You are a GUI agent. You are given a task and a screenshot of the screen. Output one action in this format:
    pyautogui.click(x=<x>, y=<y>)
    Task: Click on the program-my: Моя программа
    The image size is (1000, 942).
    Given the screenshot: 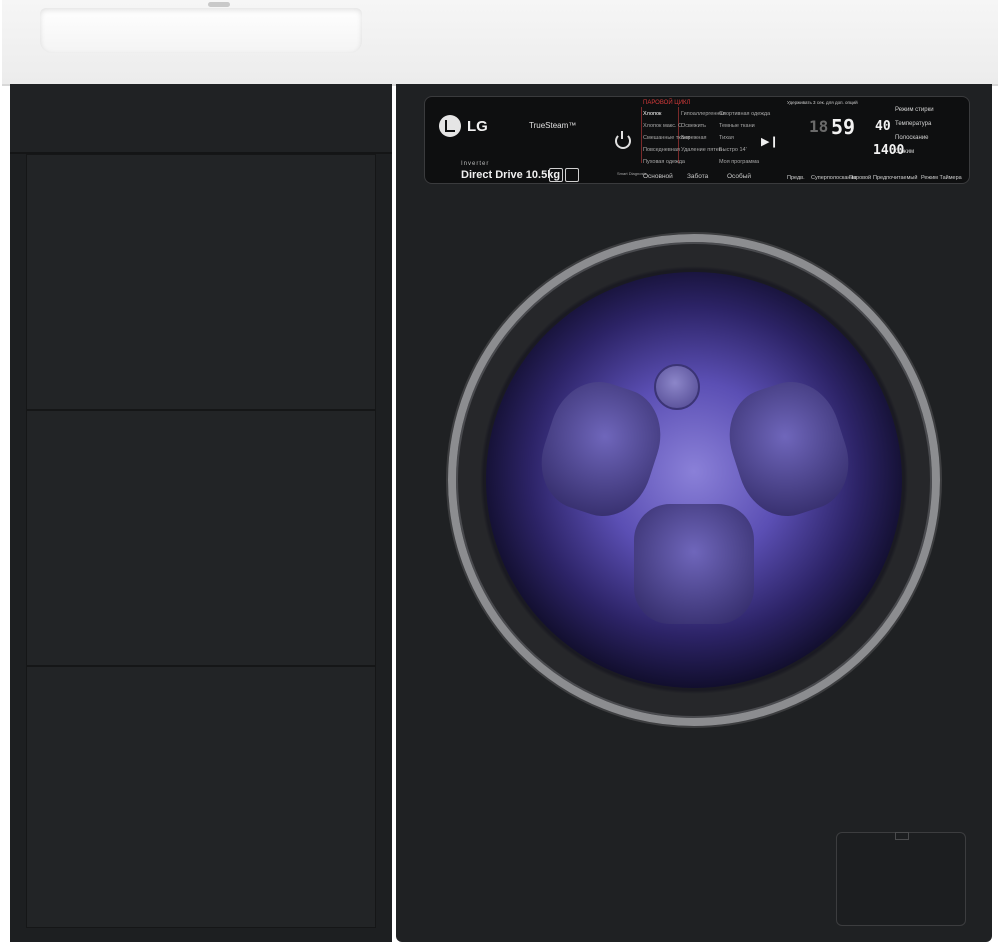 What is the action you would take?
    pyautogui.click(x=739, y=162)
    